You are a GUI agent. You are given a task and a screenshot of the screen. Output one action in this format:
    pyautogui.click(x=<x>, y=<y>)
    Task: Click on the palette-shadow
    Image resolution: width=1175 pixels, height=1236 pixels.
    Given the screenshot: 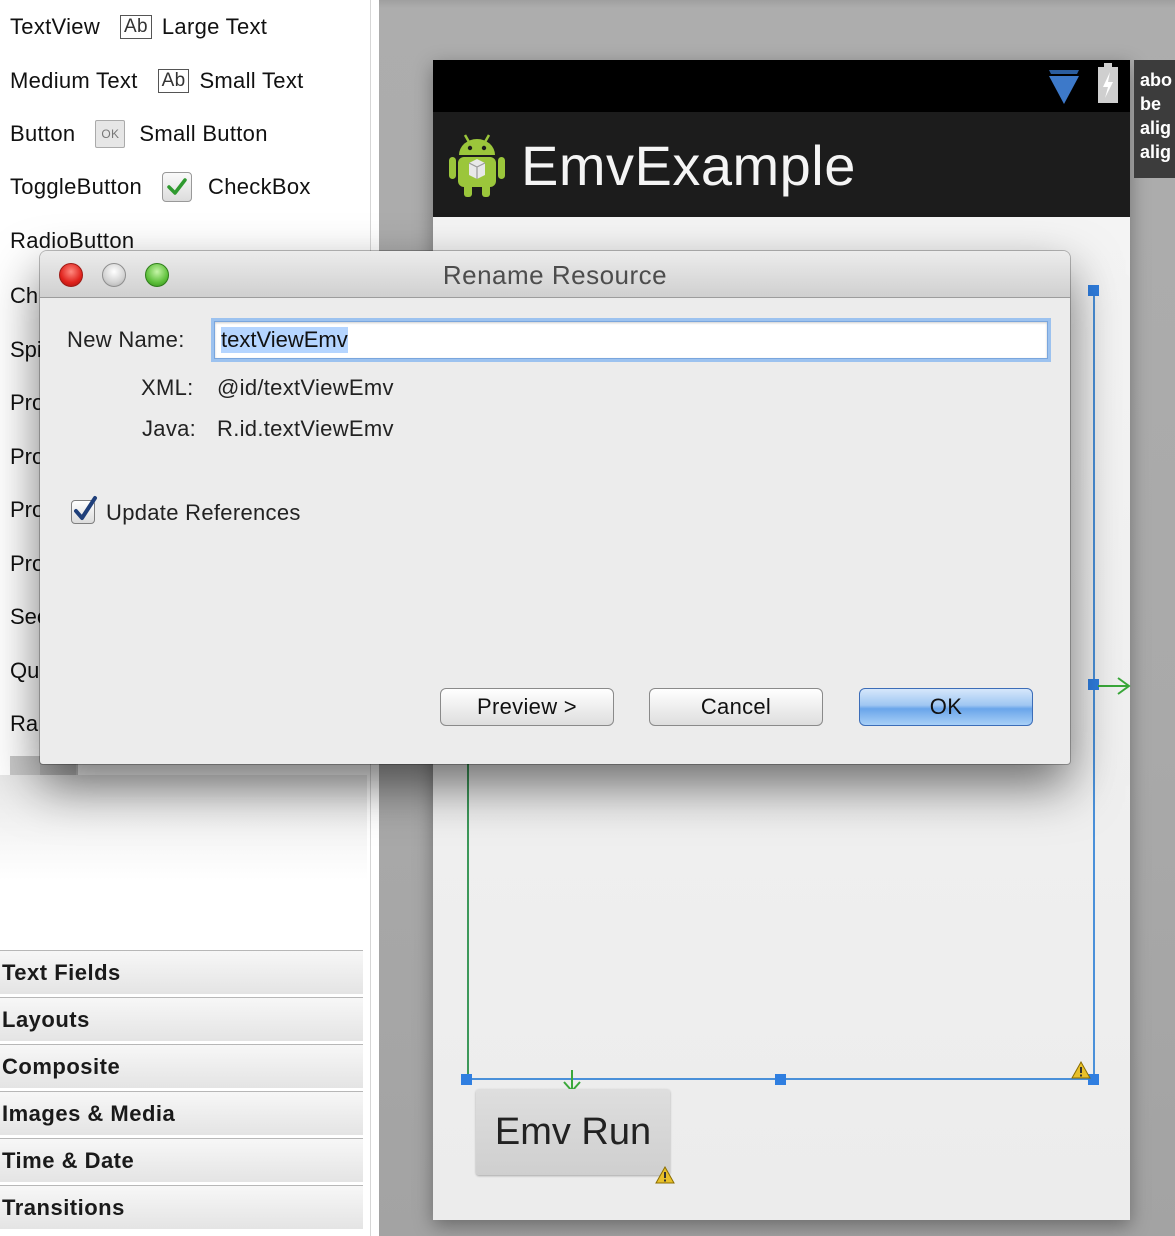 What is the action you would take?
    pyautogui.click(x=183, y=862)
    